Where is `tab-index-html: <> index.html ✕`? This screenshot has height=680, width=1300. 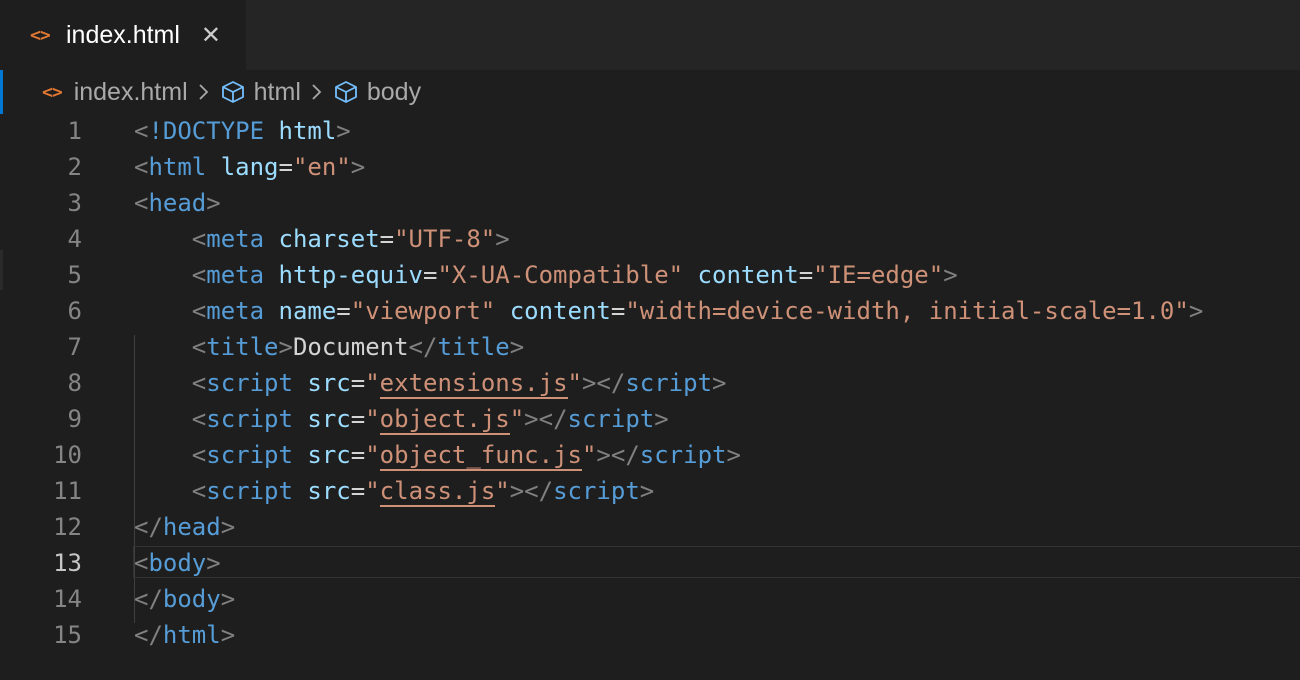
tab-index-html: <> index.html ✕ is located at coordinates (123, 35).